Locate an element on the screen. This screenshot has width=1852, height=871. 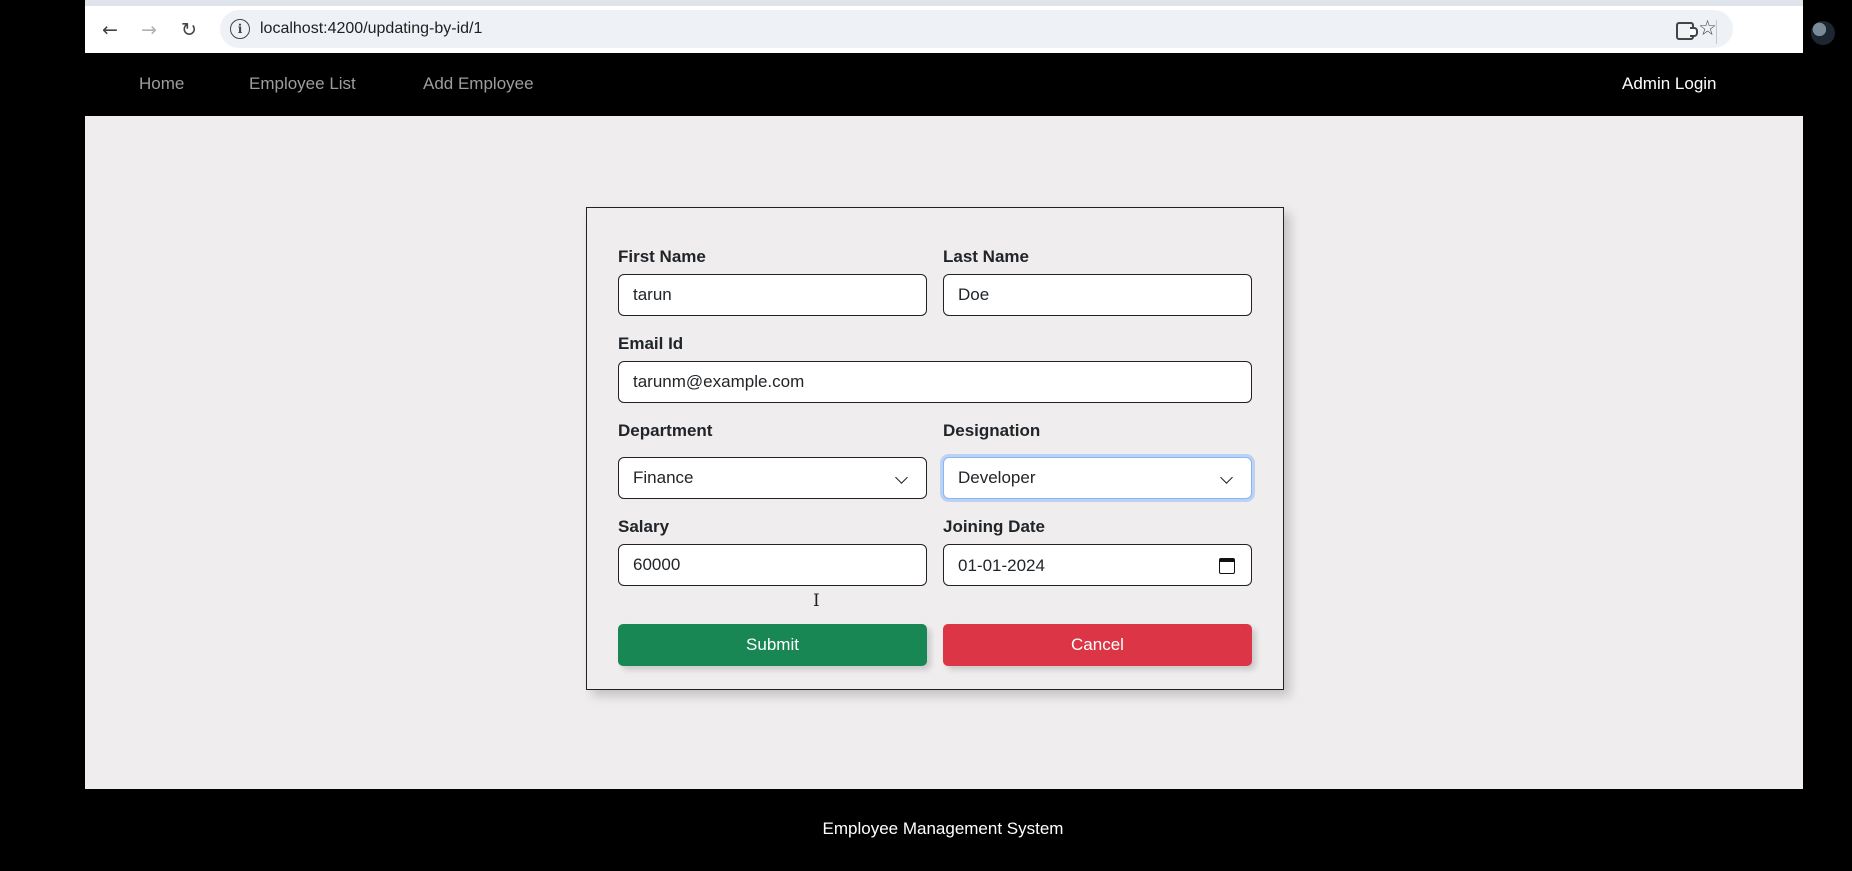
first-name-input is located at coordinates (772, 295).